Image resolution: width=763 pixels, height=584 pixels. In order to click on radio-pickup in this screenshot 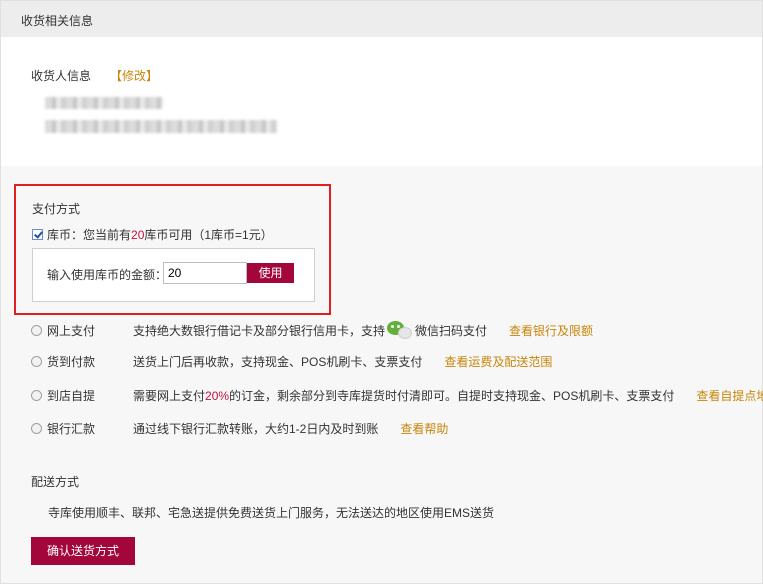, I will do `click(36, 395)`.